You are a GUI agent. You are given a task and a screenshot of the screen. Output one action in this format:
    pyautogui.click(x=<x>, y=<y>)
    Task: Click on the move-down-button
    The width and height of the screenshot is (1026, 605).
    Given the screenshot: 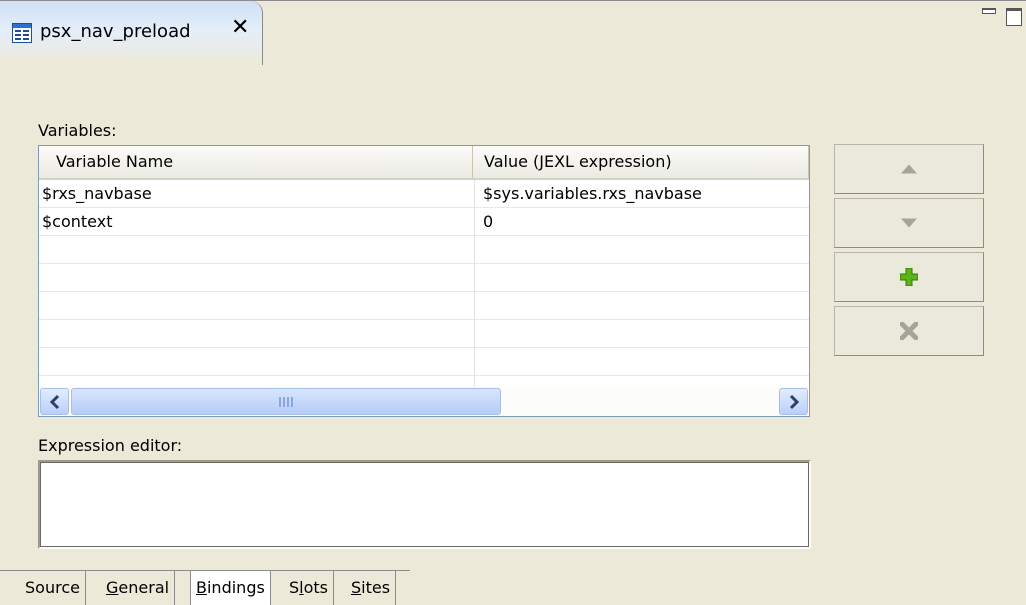 What is the action you would take?
    pyautogui.click(x=909, y=223)
    